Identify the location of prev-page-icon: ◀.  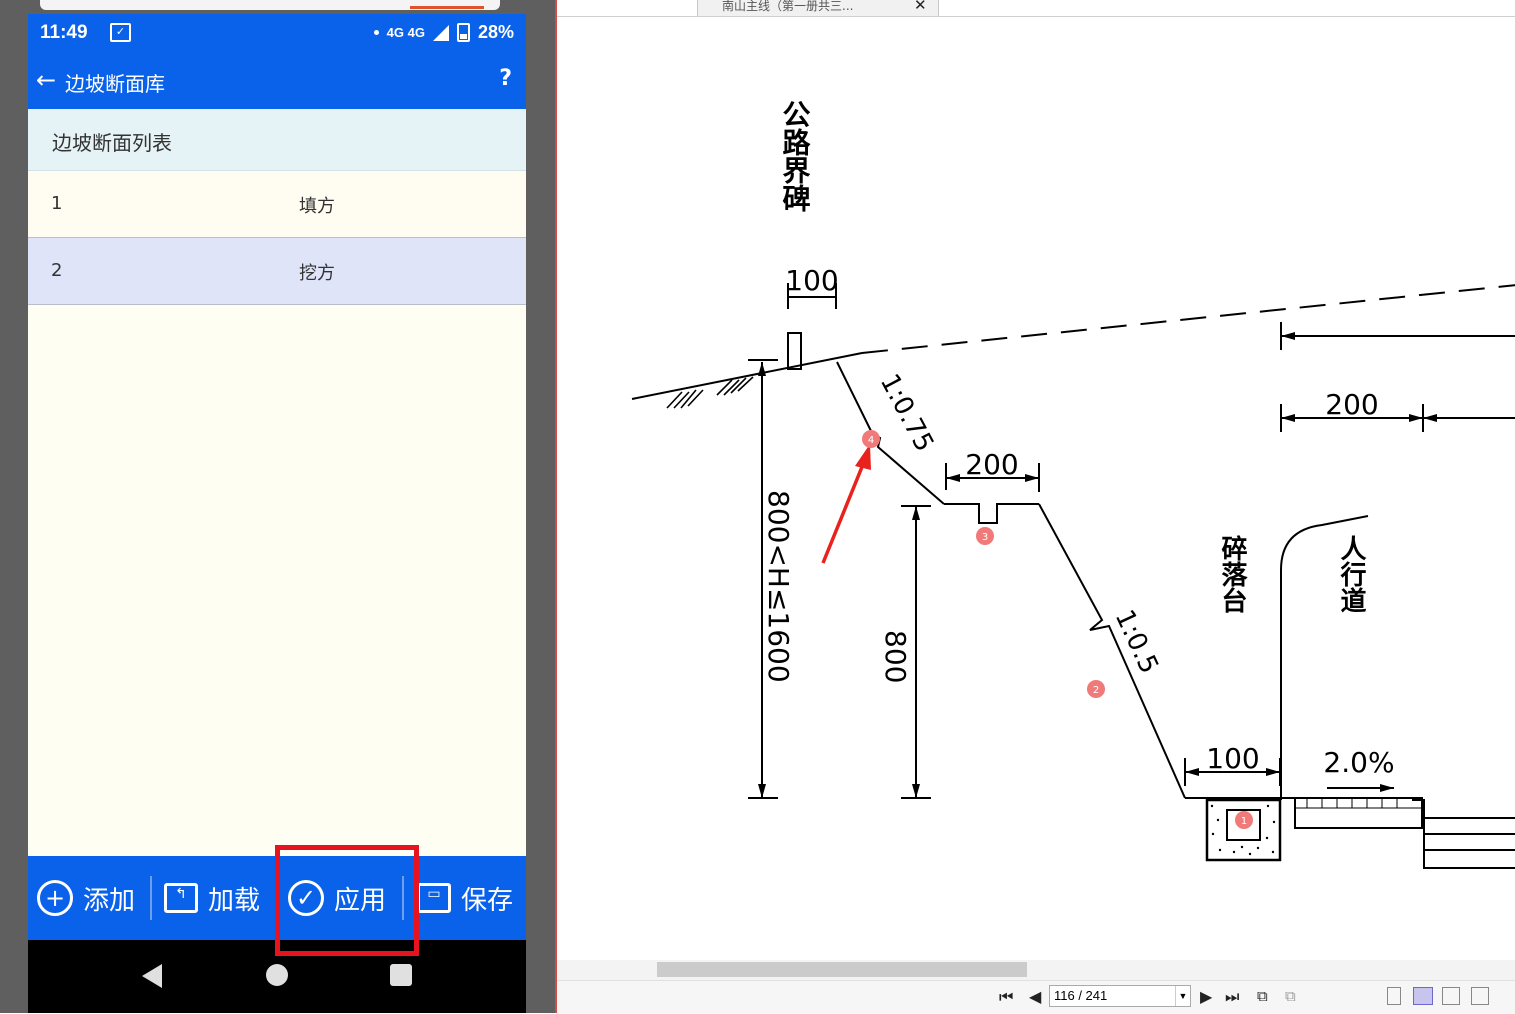
(1035, 996).